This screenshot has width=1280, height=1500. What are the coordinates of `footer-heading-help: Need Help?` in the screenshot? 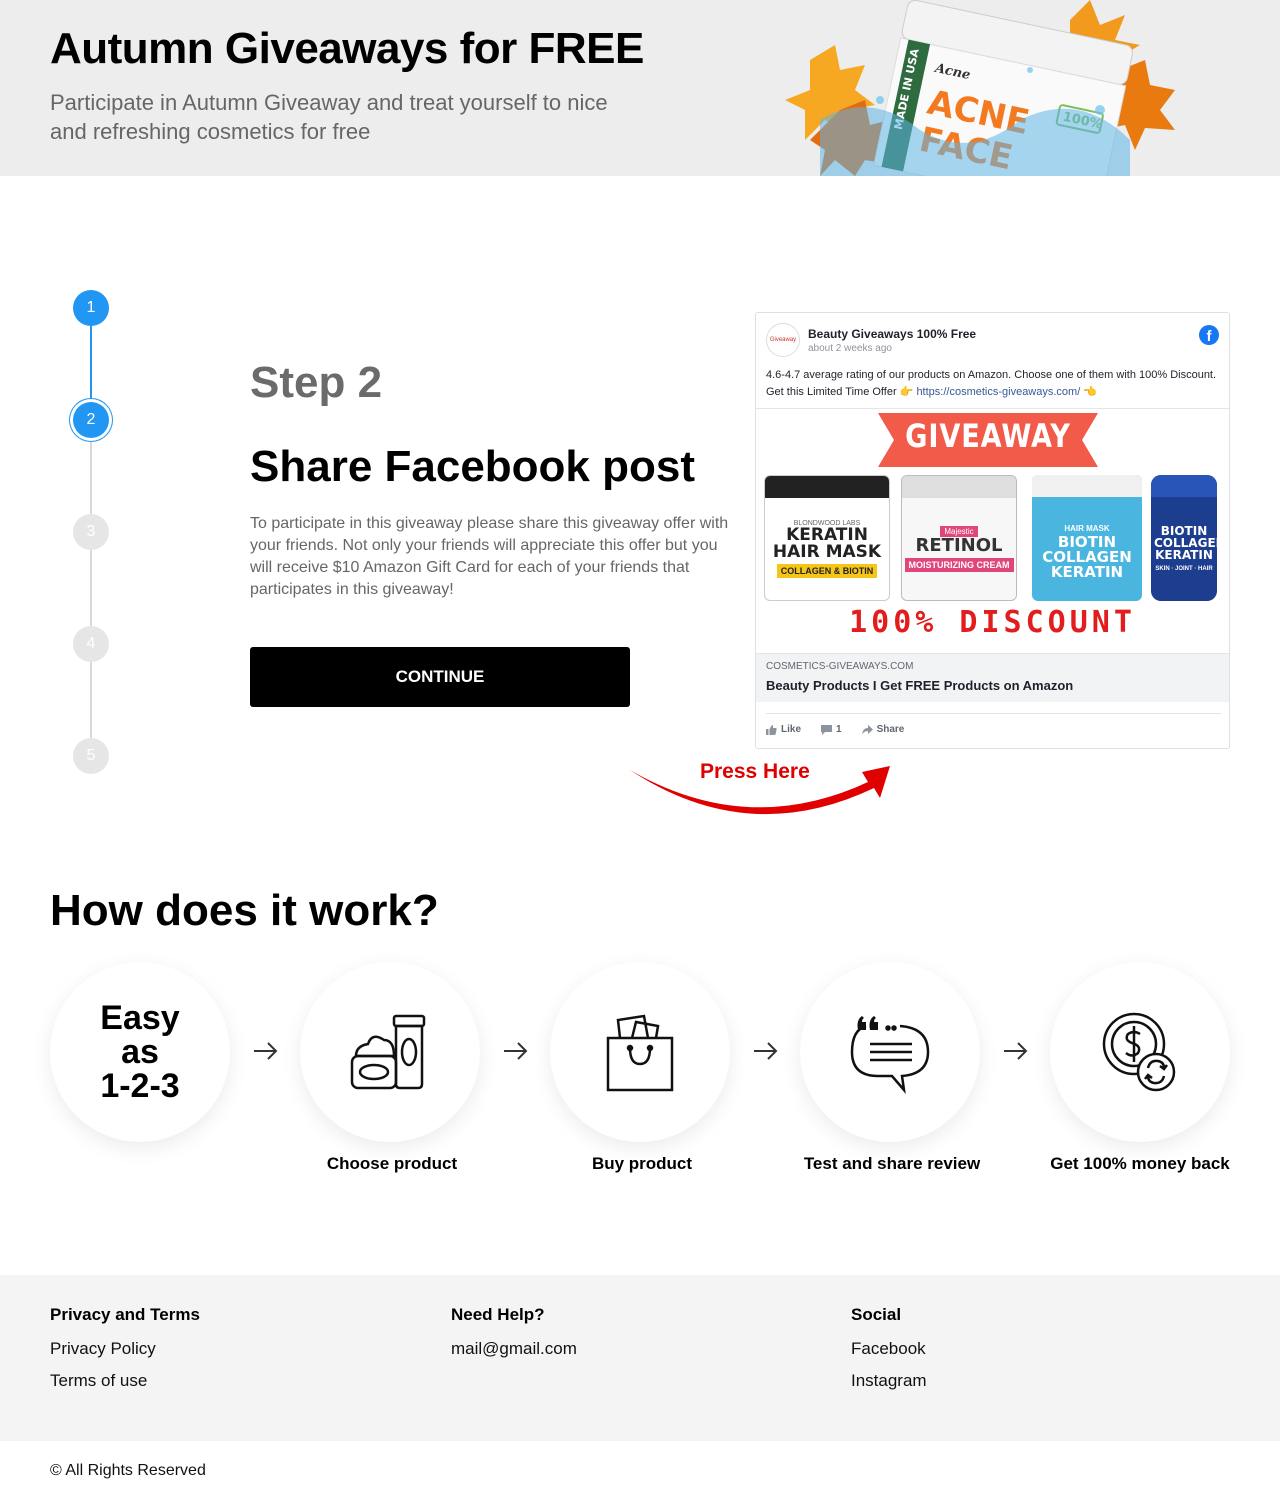 It's located at (498, 1314).